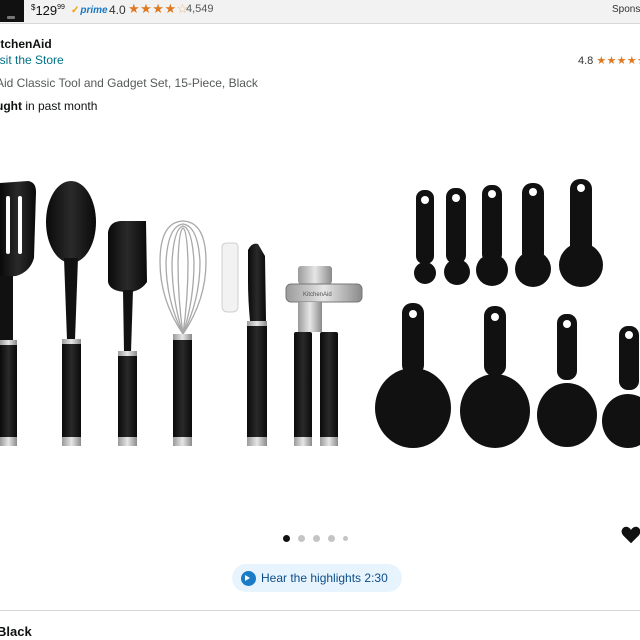 The image size is (640, 640). I want to click on visit-store-link: isit the Store, so click(32, 60).